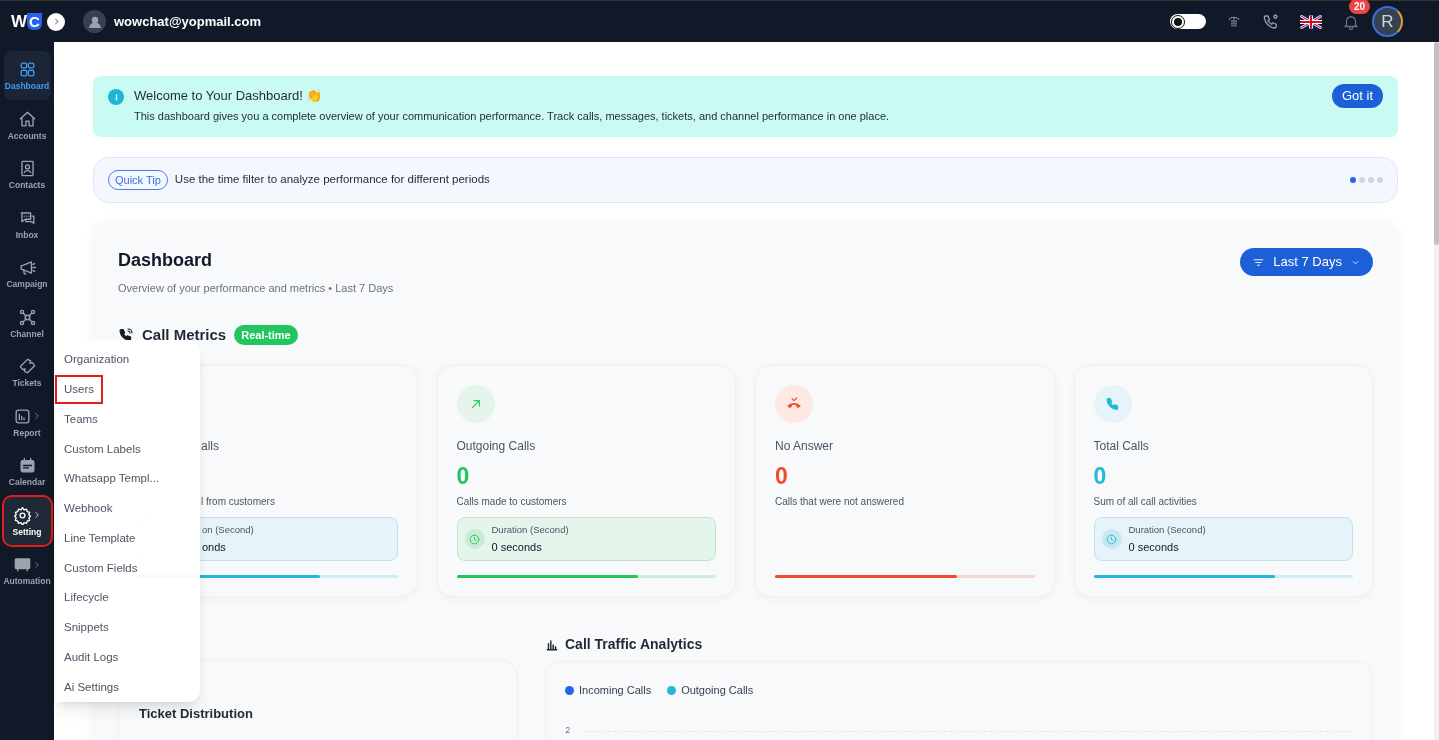 Image resolution: width=1439 pixels, height=740 pixels. What do you see at coordinates (805, 446) in the screenshot?
I see `metric-title: No Answer` at bounding box center [805, 446].